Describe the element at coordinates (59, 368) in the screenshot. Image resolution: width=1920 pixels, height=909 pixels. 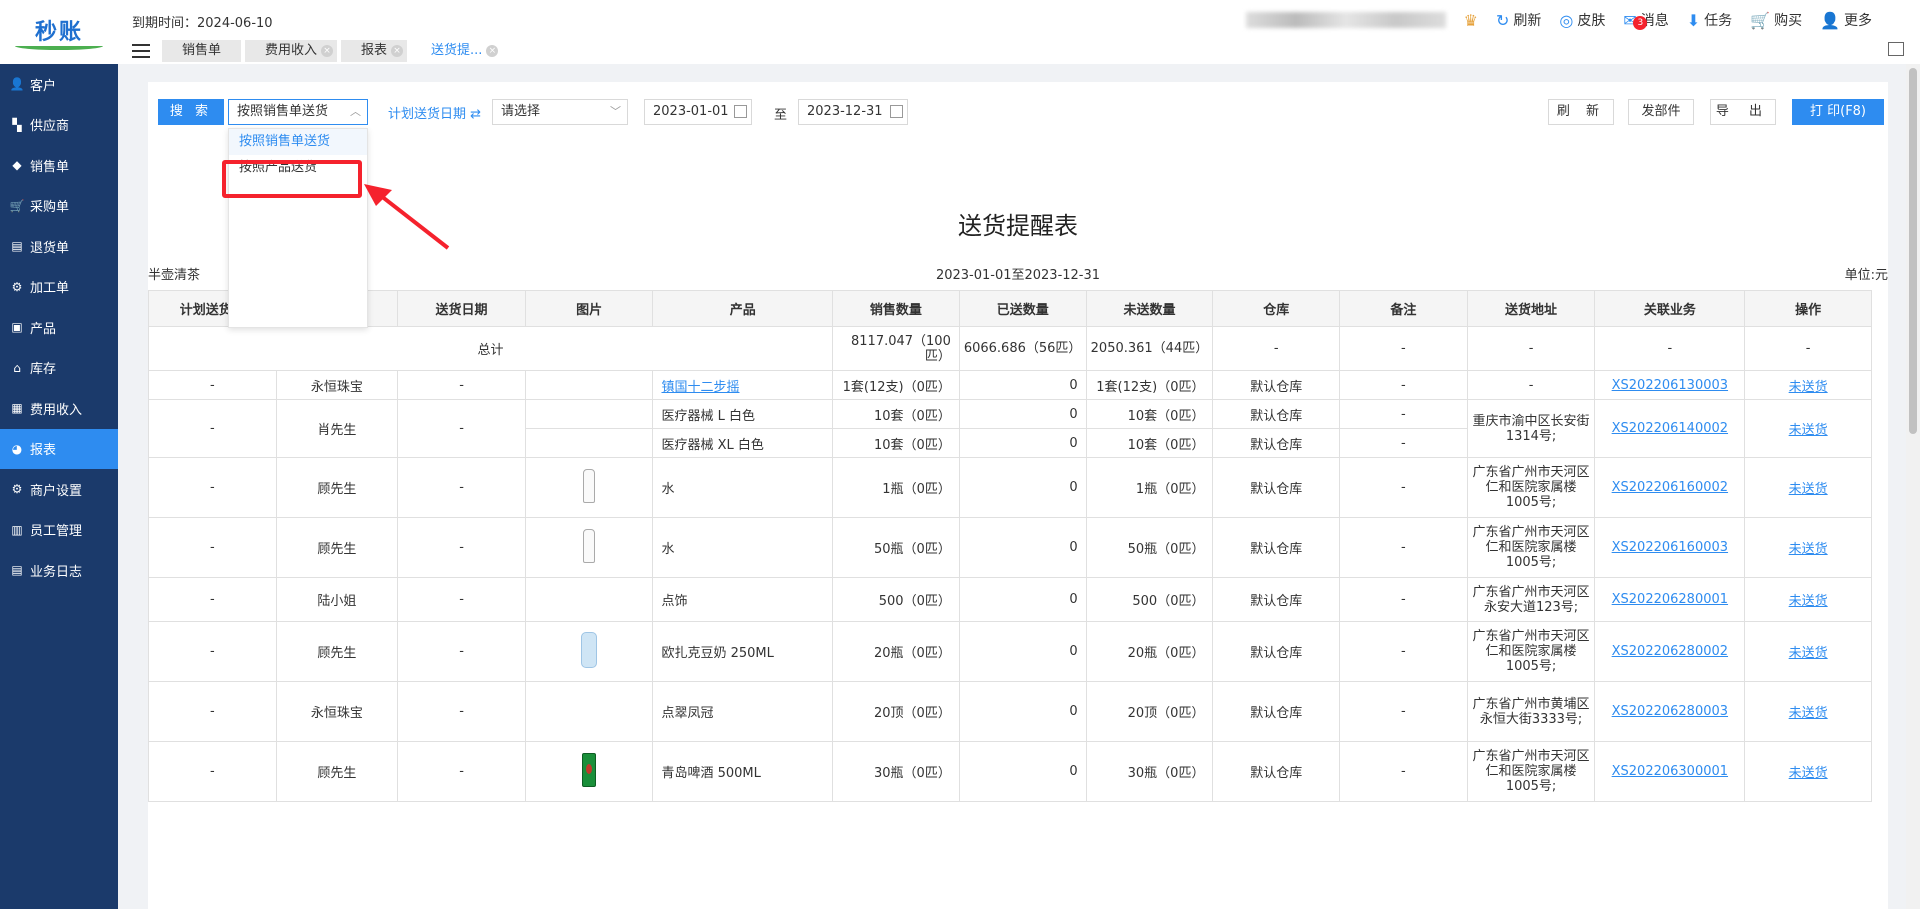
I see `sidebar-item: ⌂ 库存` at that location.